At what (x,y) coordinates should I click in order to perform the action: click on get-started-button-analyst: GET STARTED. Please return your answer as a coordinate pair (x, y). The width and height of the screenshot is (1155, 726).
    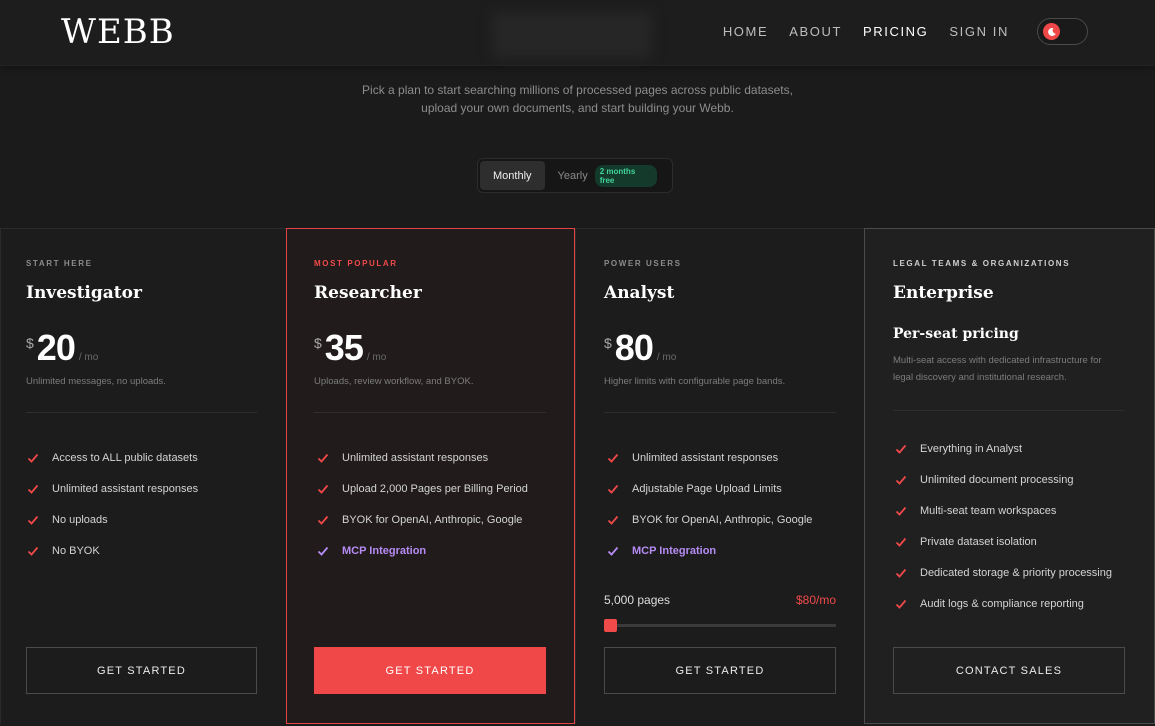
    Looking at the image, I should click on (720, 670).